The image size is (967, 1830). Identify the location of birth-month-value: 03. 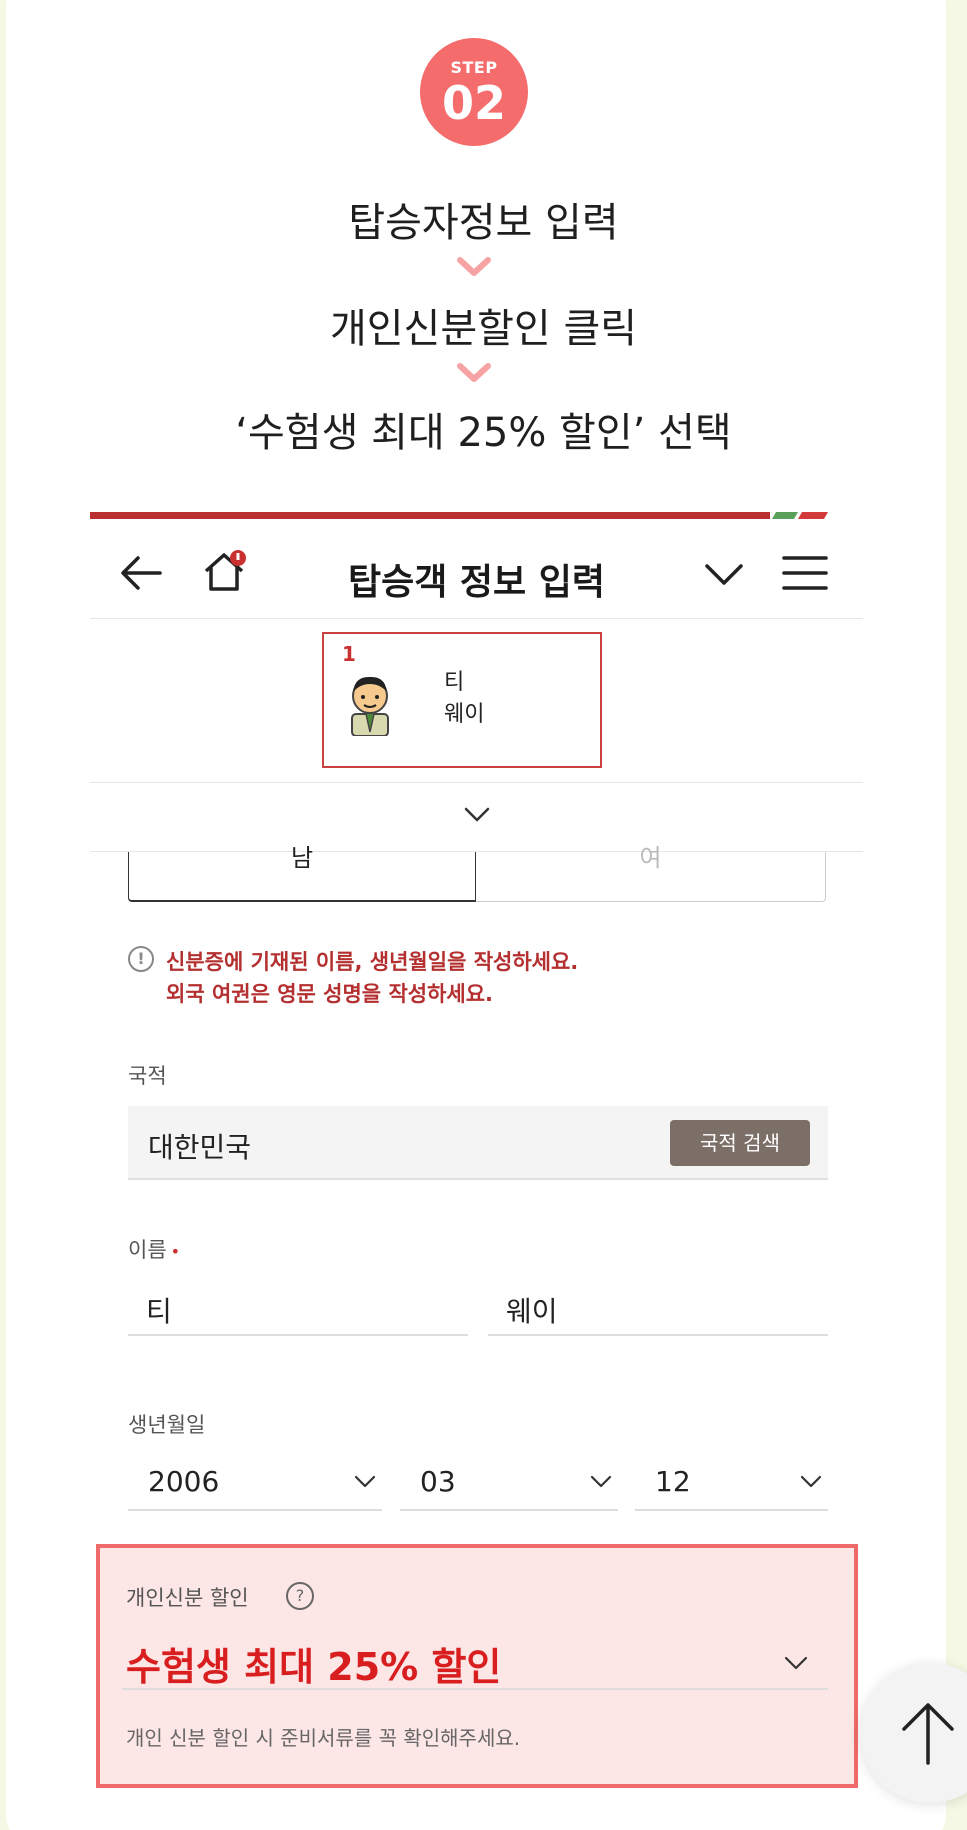
(438, 1481).